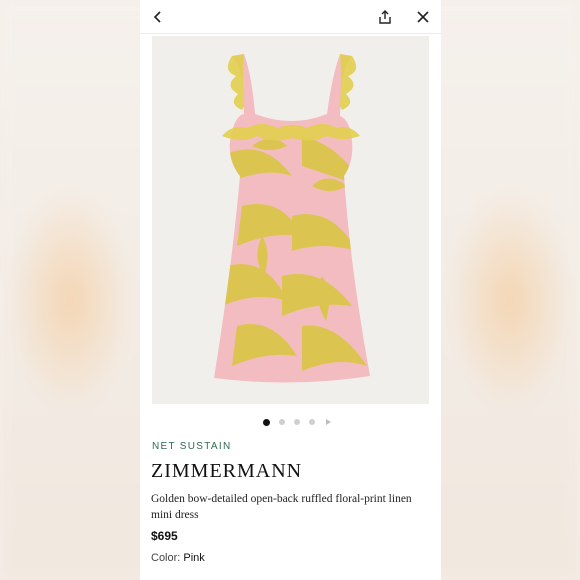  What do you see at coordinates (166, 558) in the screenshot?
I see `color-label: Color:` at bounding box center [166, 558].